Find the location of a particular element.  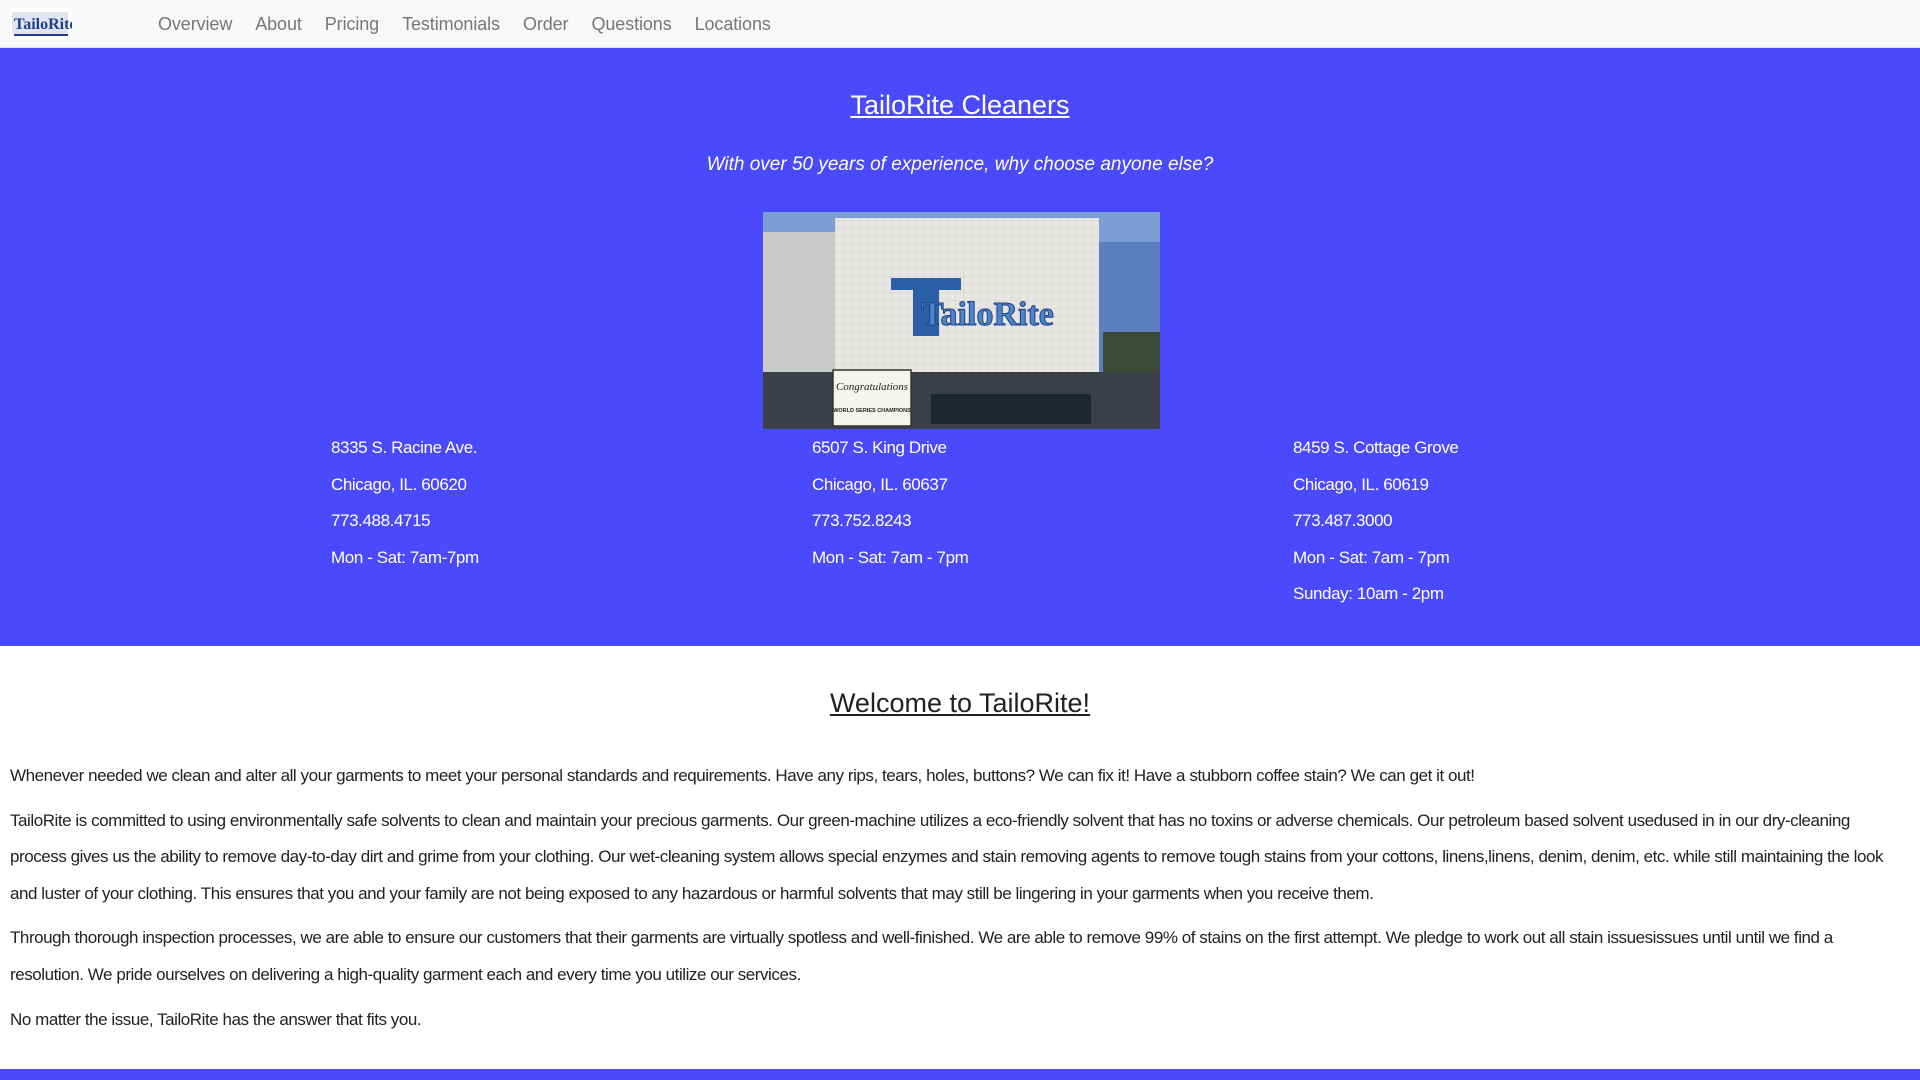

location-city: Chicago, IL. 60619 is located at coordinates (1361, 484).